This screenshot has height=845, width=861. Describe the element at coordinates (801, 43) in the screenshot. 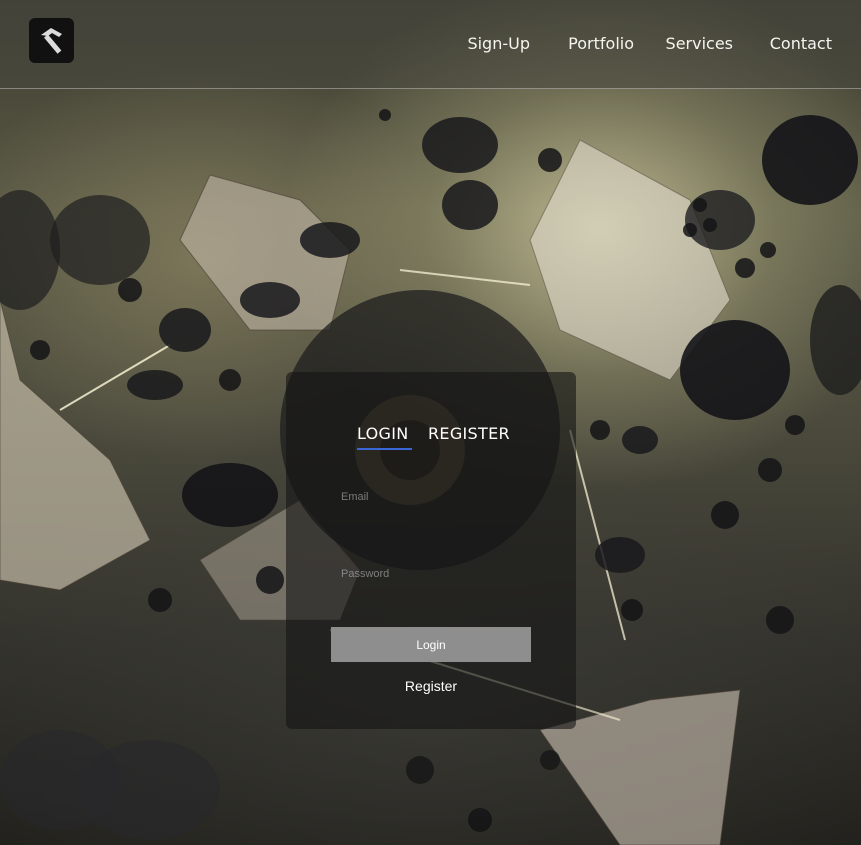

I see `nav-contact: Contact` at that location.